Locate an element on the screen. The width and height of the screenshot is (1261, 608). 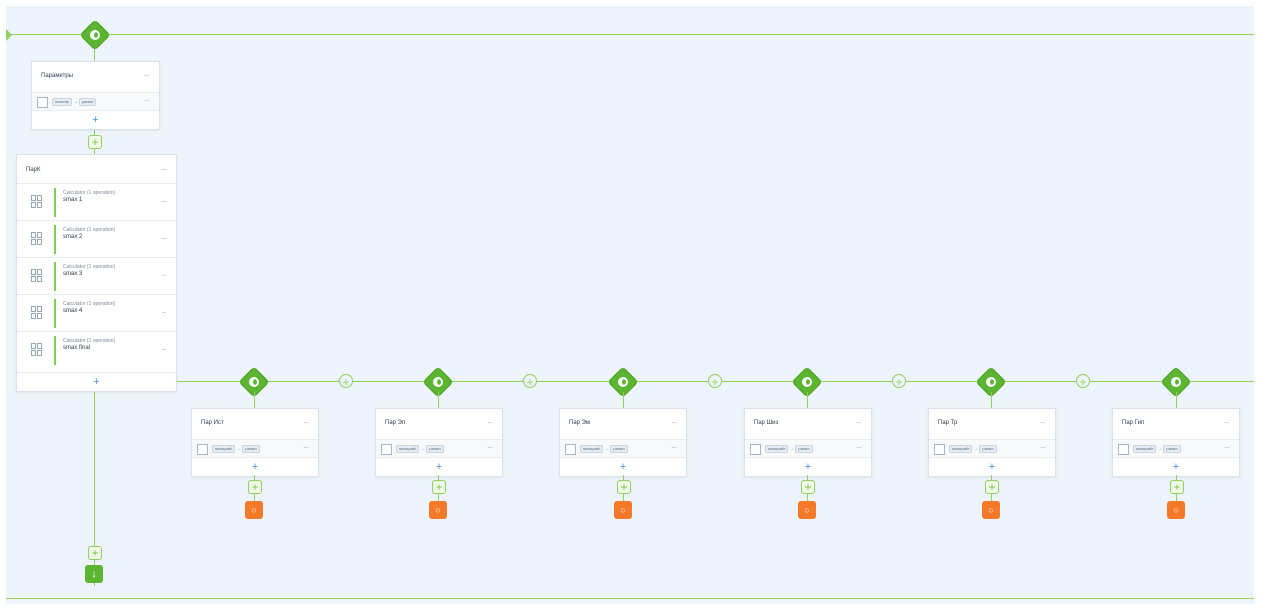
top-connector-line is located at coordinates (630, 34).